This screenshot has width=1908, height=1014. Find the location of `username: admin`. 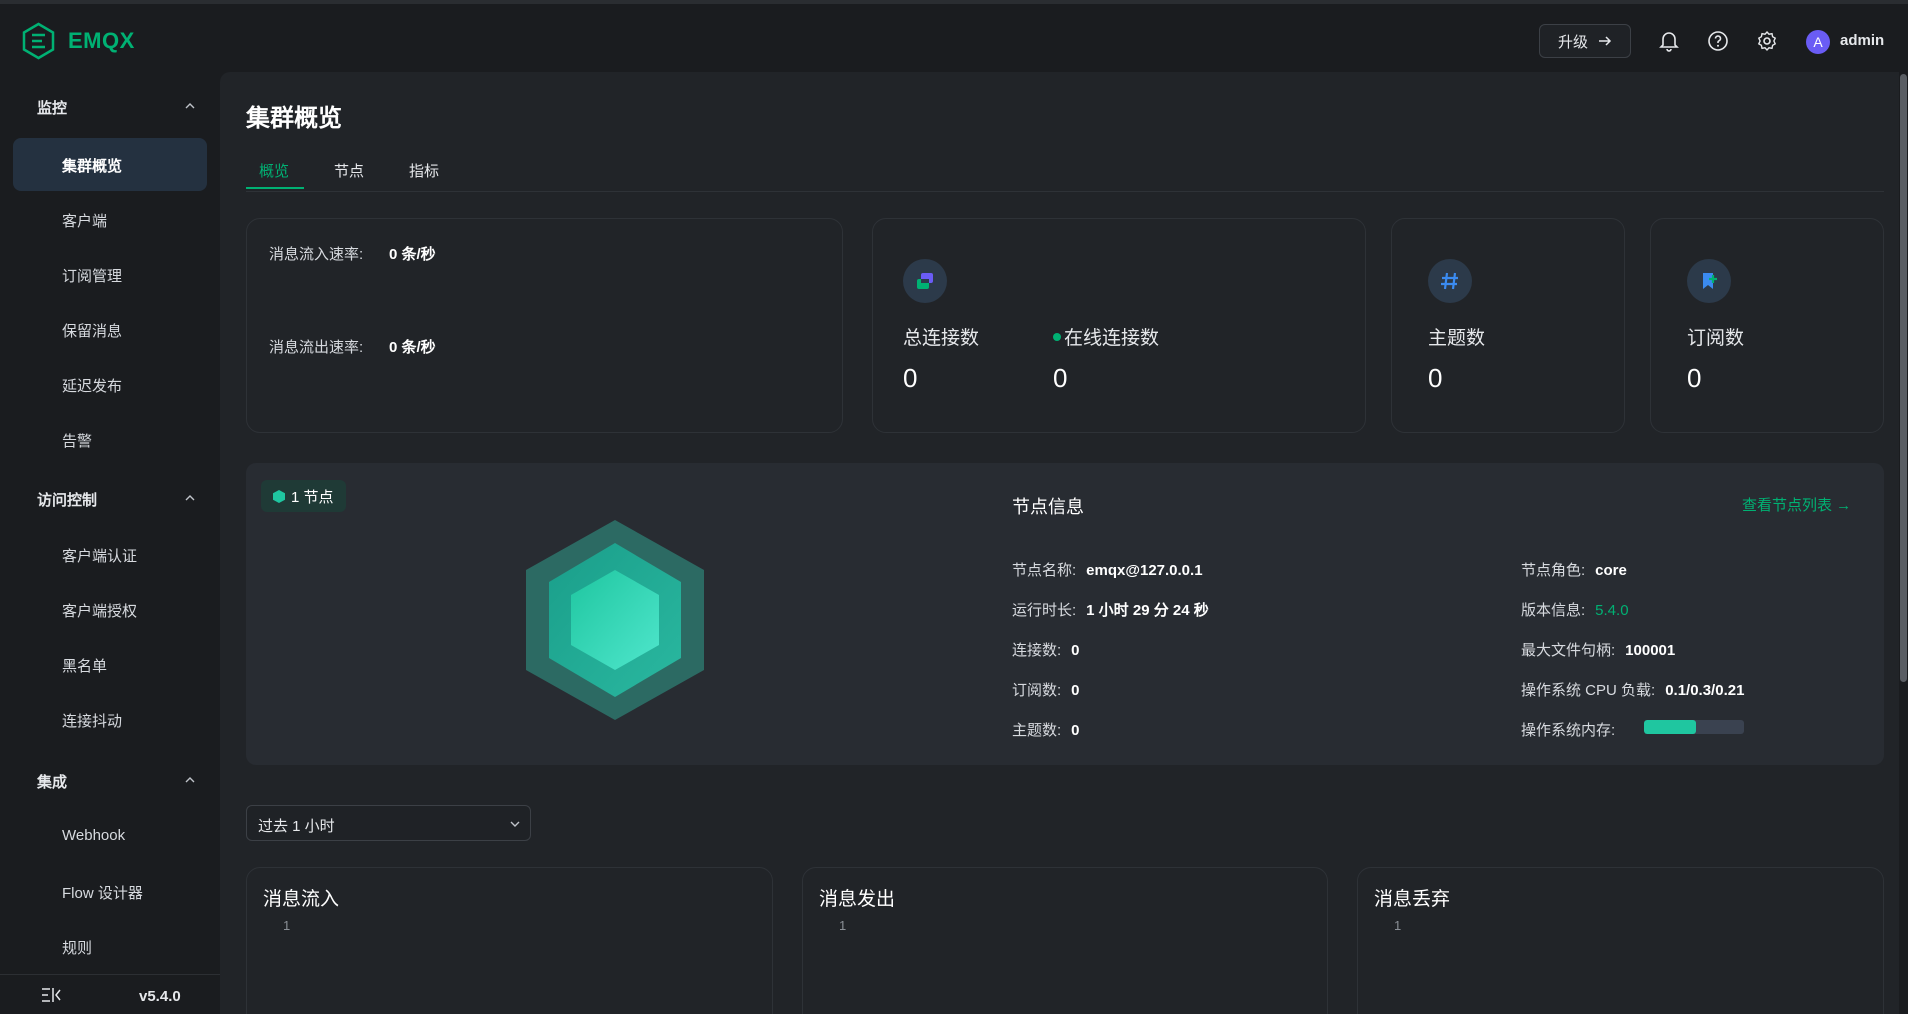

username: admin is located at coordinates (1862, 40).